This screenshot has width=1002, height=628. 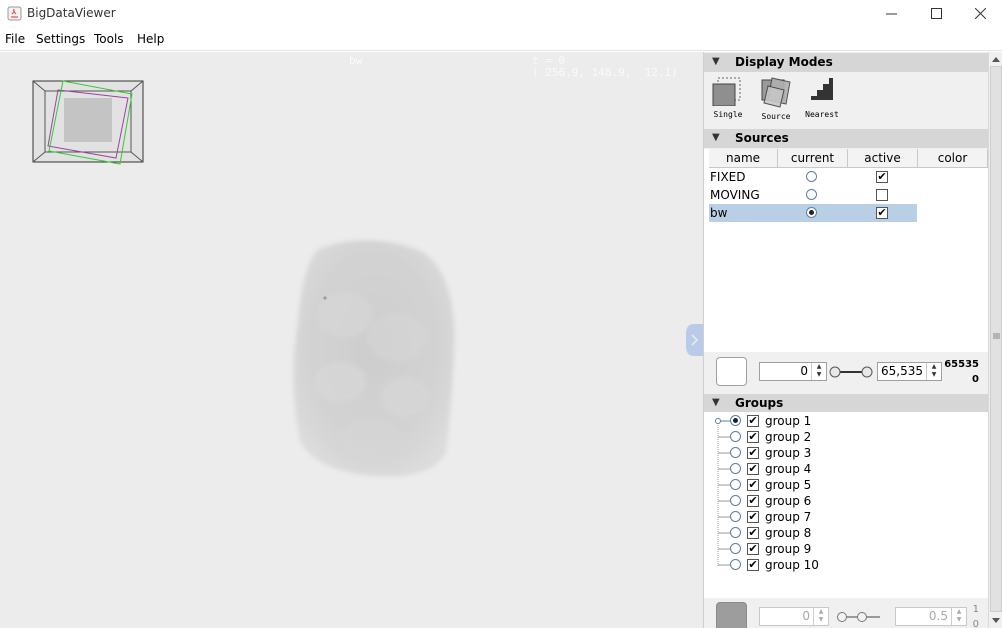 What do you see at coordinates (150, 39) in the screenshot?
I see `menu-help: Help` at bounding box center [150, 39].